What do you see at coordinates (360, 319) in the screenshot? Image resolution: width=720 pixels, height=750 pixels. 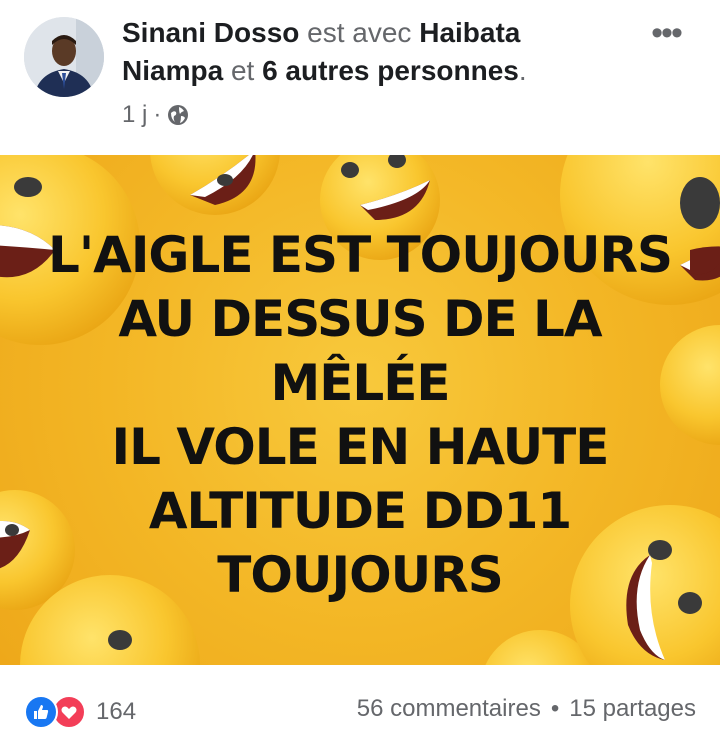 I see `image-text-line: AU DESSUS DE LA` at bounding box center [360, 319].